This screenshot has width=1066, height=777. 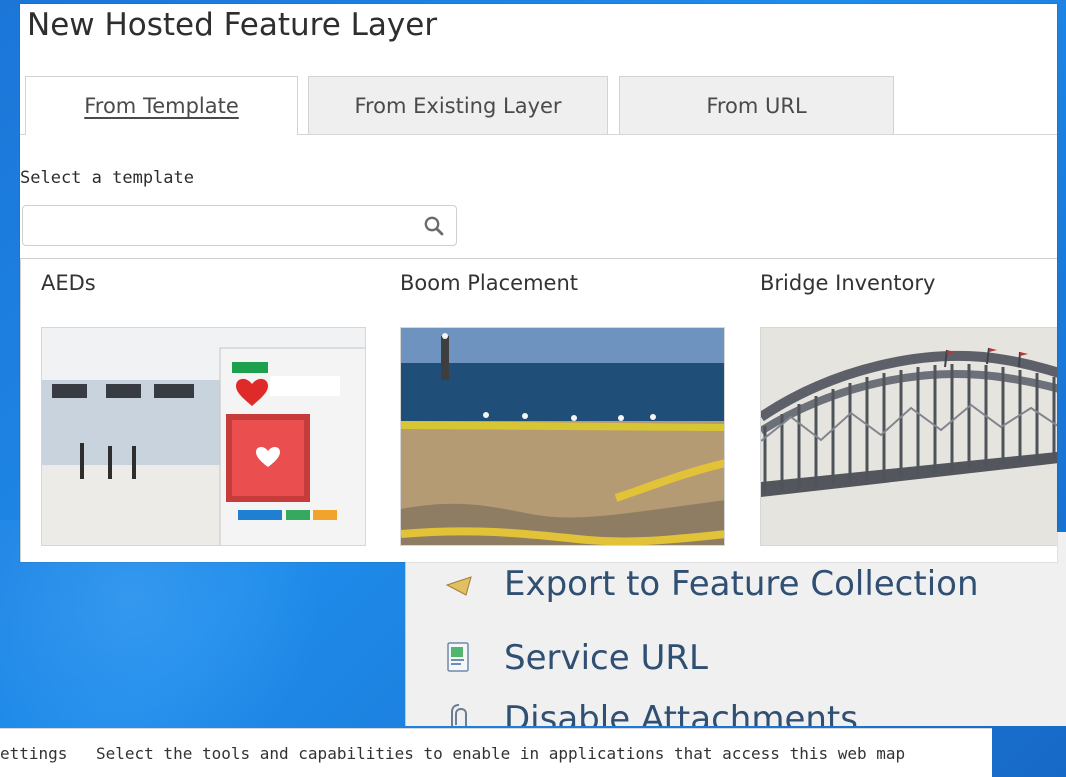 What do you see at coordinates (459, 713) in the screenshot?
I see `paperclip-icon` at bounding box center [459, 713].